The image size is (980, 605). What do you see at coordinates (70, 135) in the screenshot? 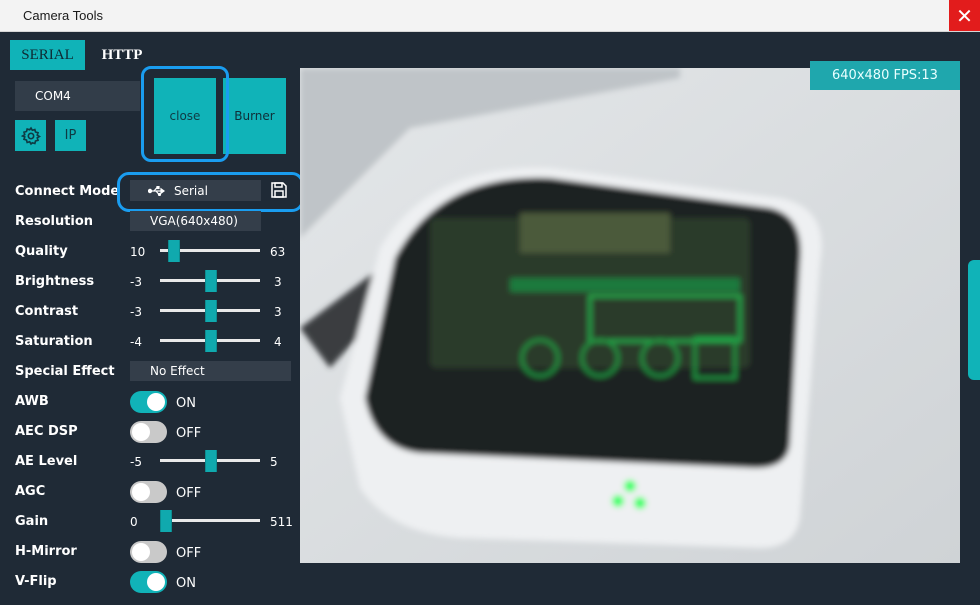
I see `ip-button: IP` at bounding box center [70, 135].